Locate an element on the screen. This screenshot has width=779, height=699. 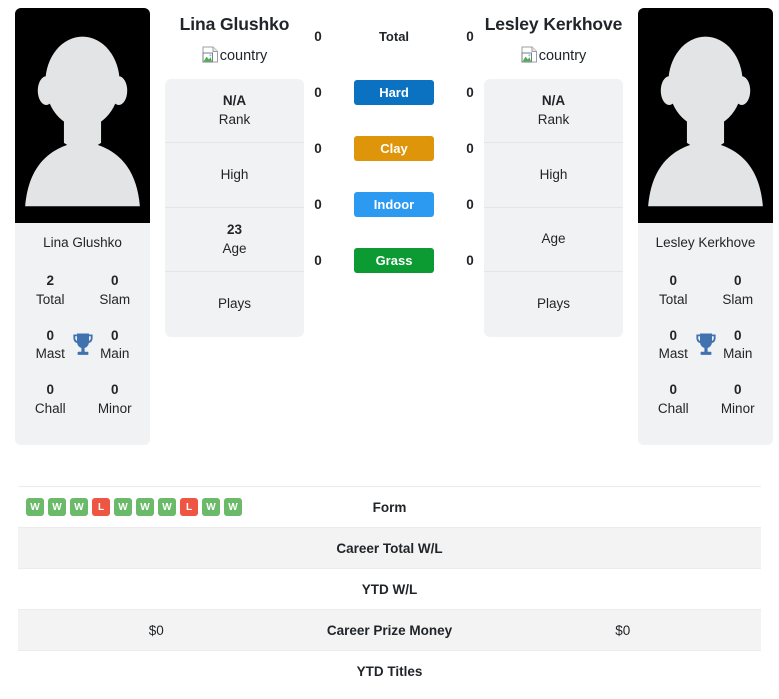
table-row-label-ytd-titles: YTD Titles is located at coordinates (389, 671).